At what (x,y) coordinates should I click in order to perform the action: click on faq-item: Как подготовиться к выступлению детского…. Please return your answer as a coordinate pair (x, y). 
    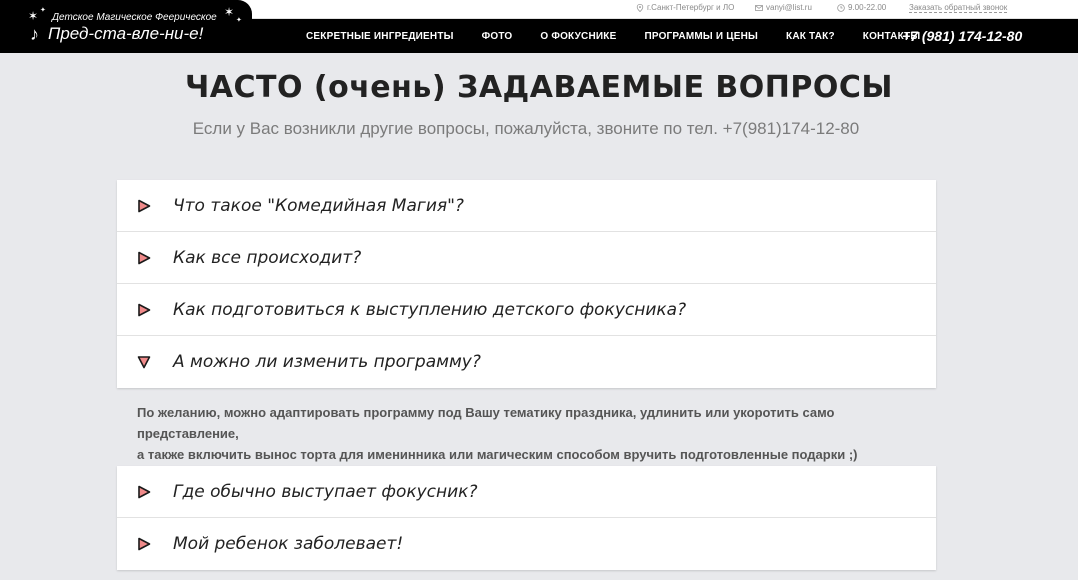
    Looking at the image, I should click on (526, 310).